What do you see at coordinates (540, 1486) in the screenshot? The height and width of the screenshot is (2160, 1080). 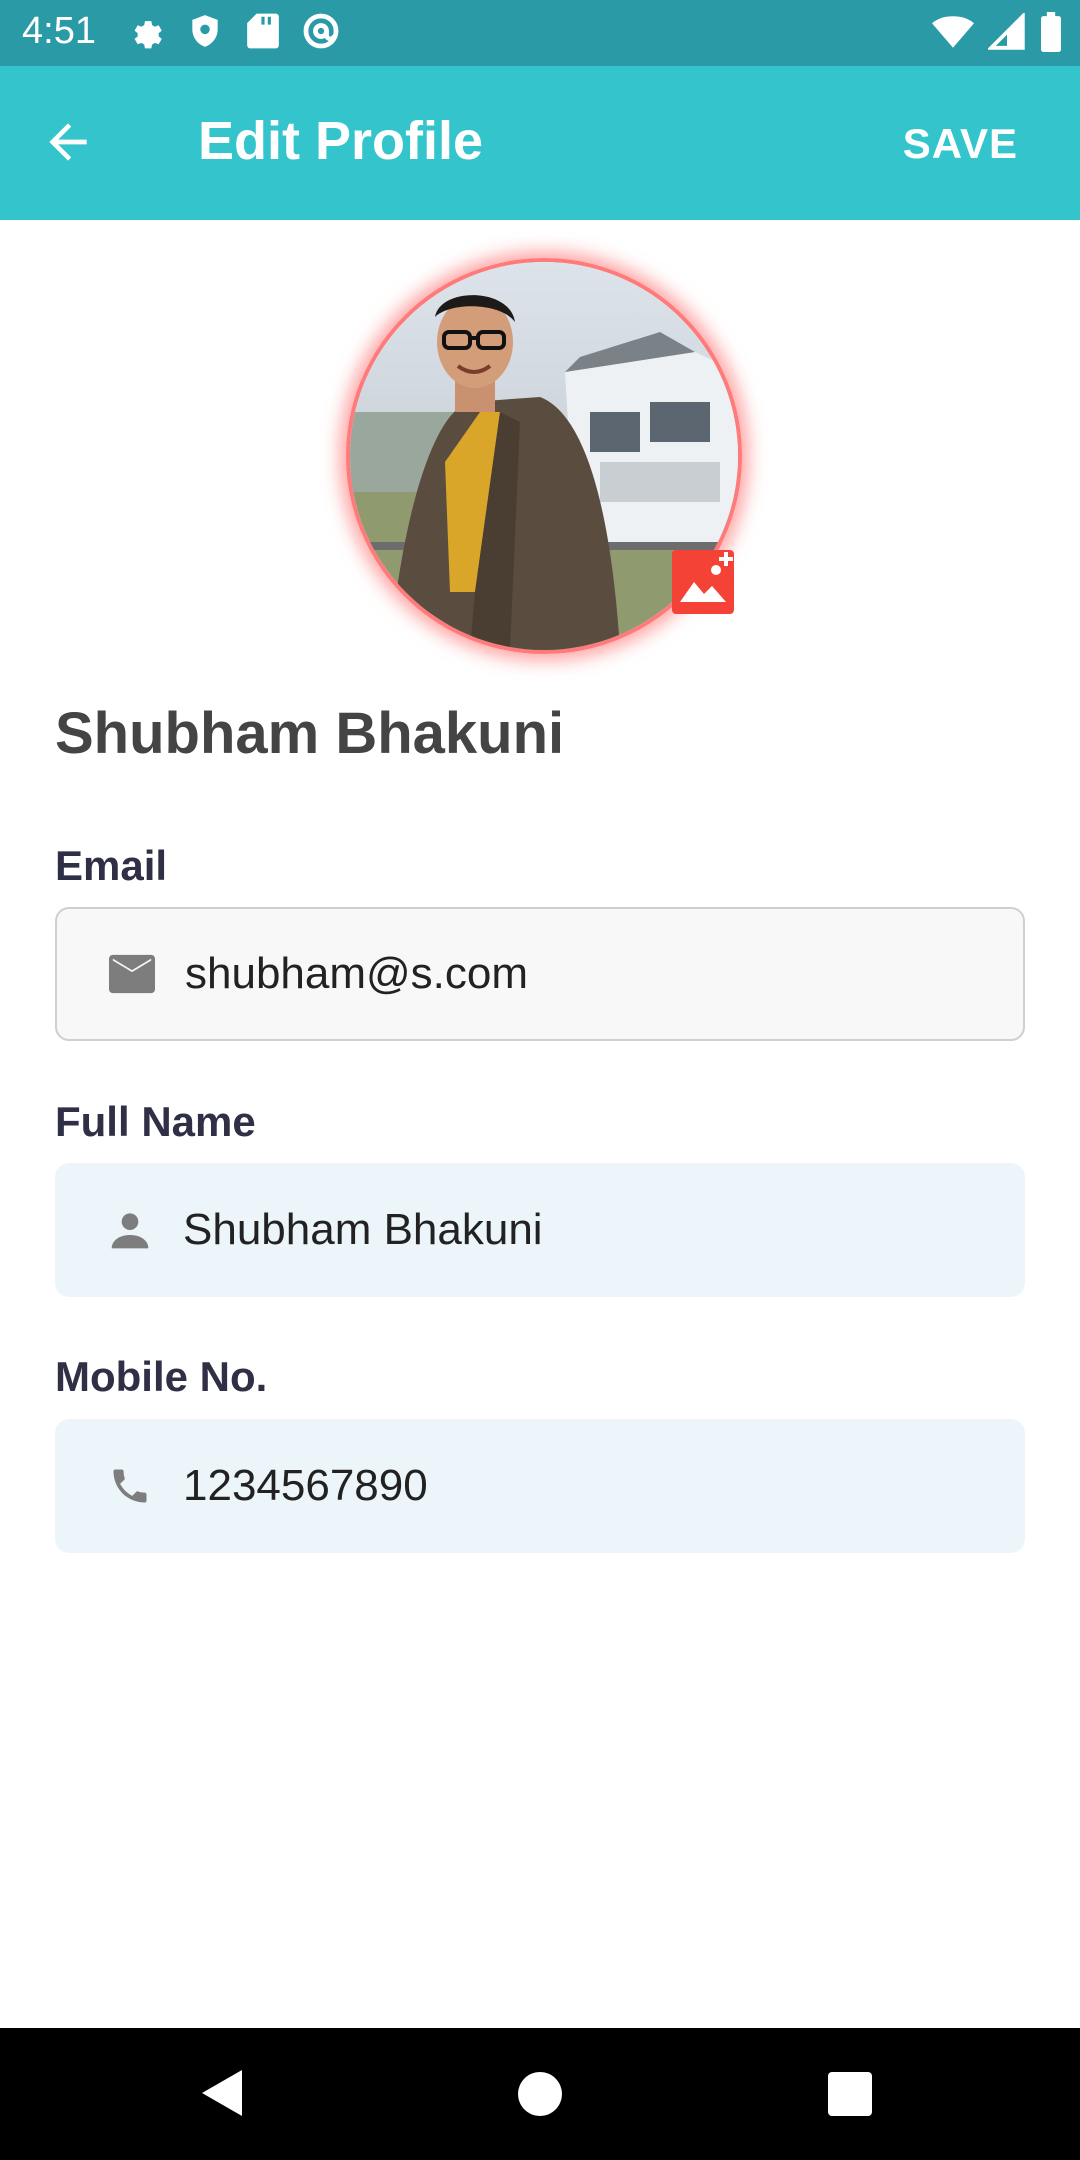 I see `mobile-input: 1234567890` at bounding box center [540, 1486].